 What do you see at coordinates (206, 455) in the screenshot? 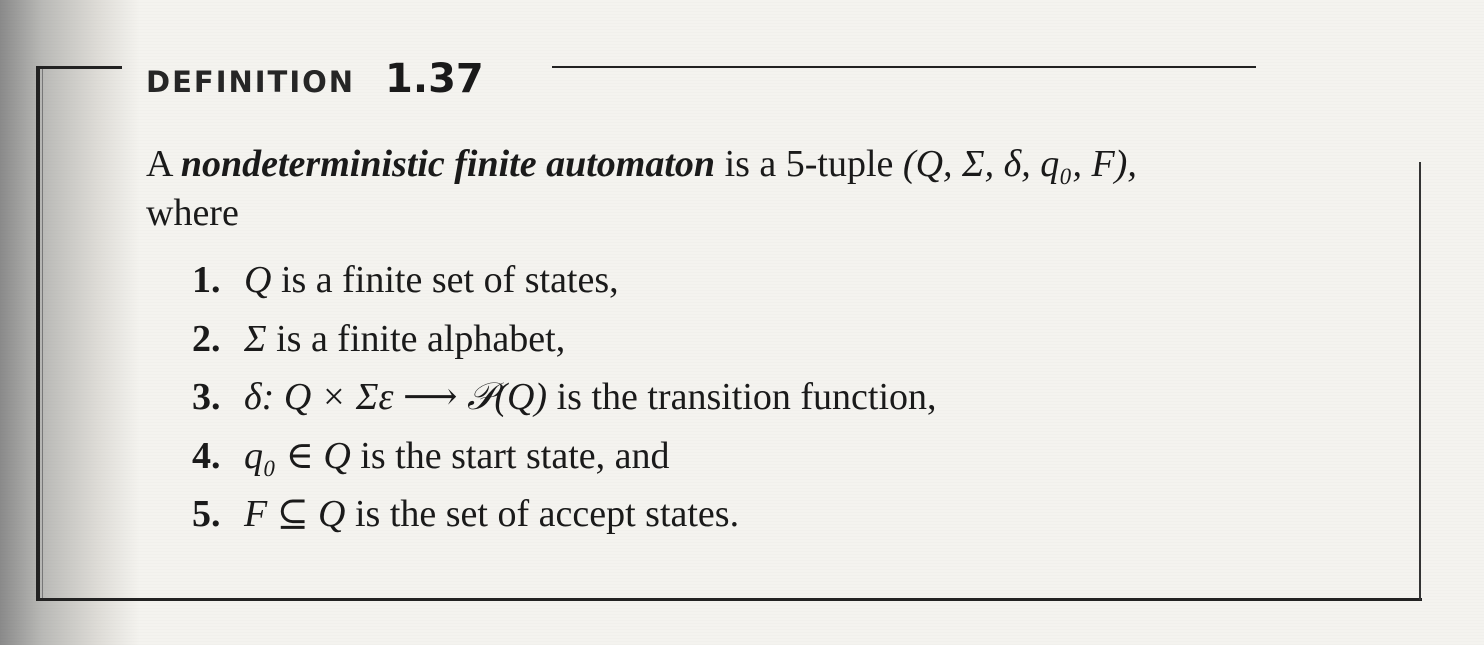
I see `item-number: 4.` at bounding box center [206, 455].